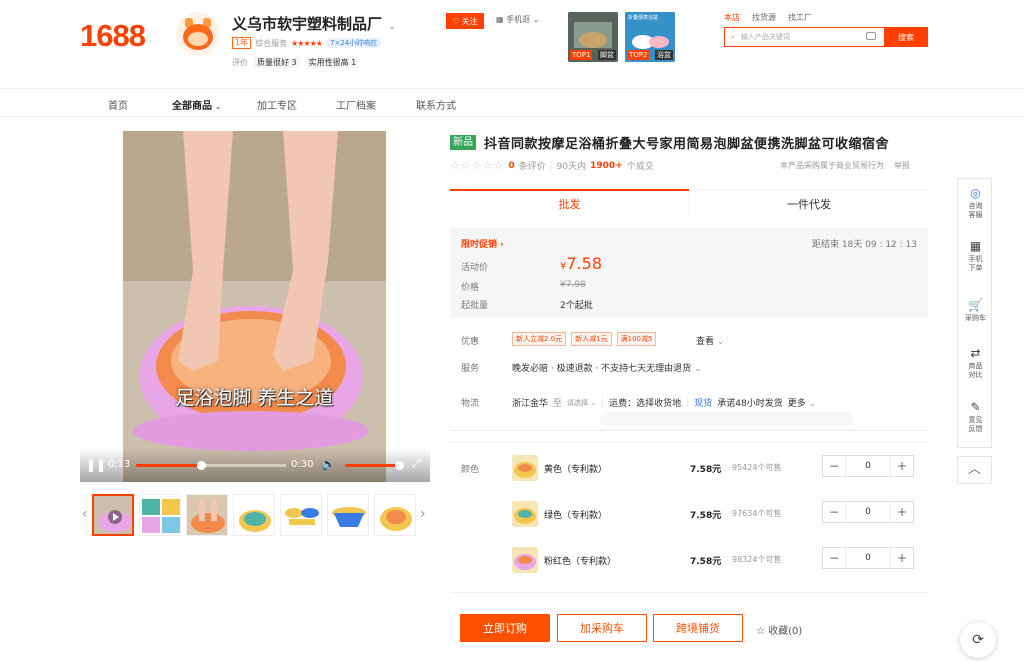 The height and width of the screenshot is (661, 1024). What do you see at coordinates (456, 21) in the screenshot?
I see `heart-icon: ♡` at bounding box center [456, 21].